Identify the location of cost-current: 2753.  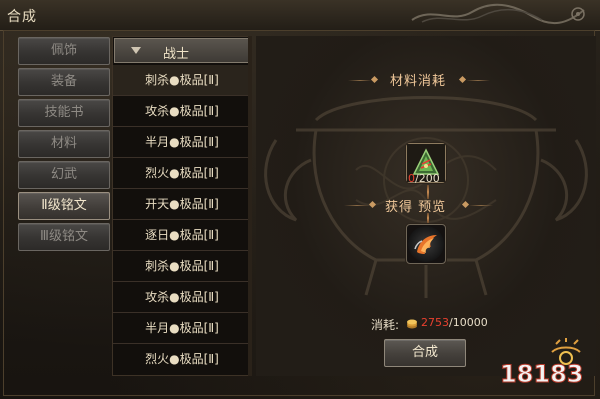
(435, 322).